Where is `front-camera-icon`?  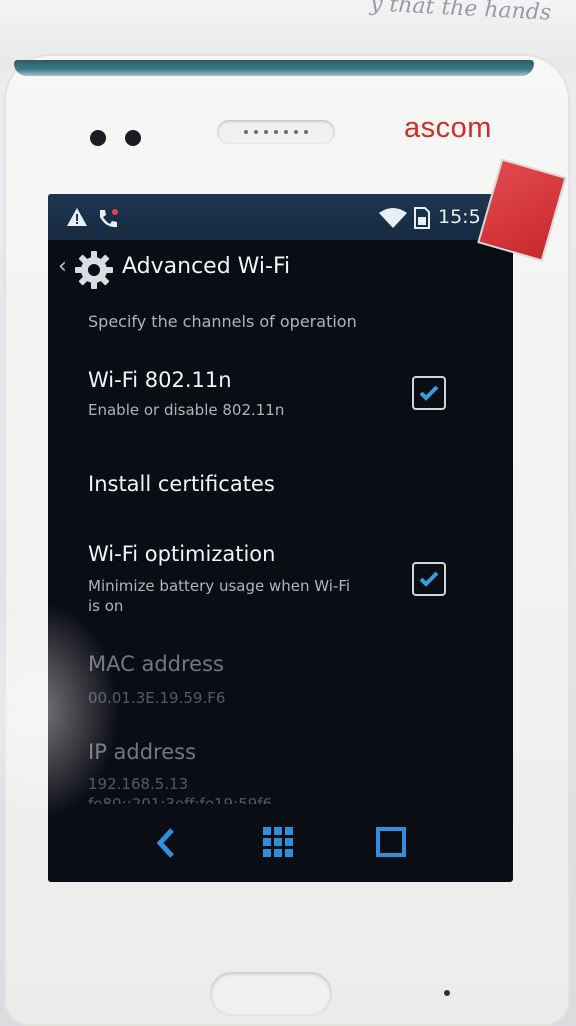
front-camera-icon is located at coordinates (98, 138).